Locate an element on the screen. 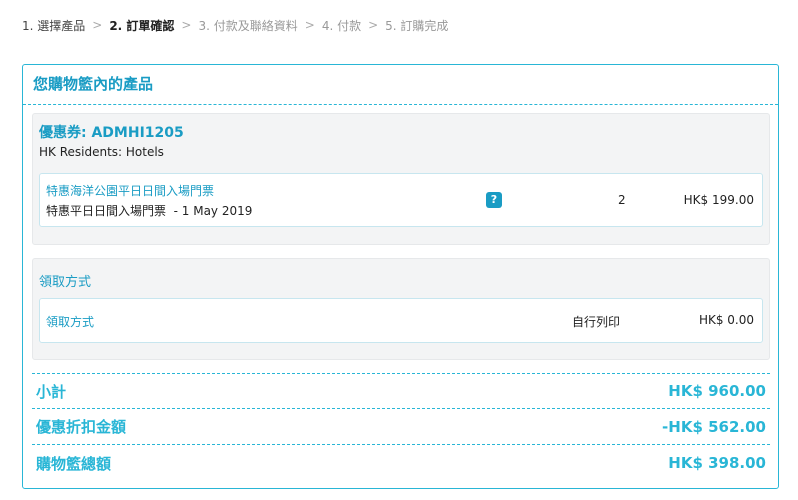 This screenshot has width=798, height=500. discount-label: 優惠折扣金額 is located at coordinates (81, 427).